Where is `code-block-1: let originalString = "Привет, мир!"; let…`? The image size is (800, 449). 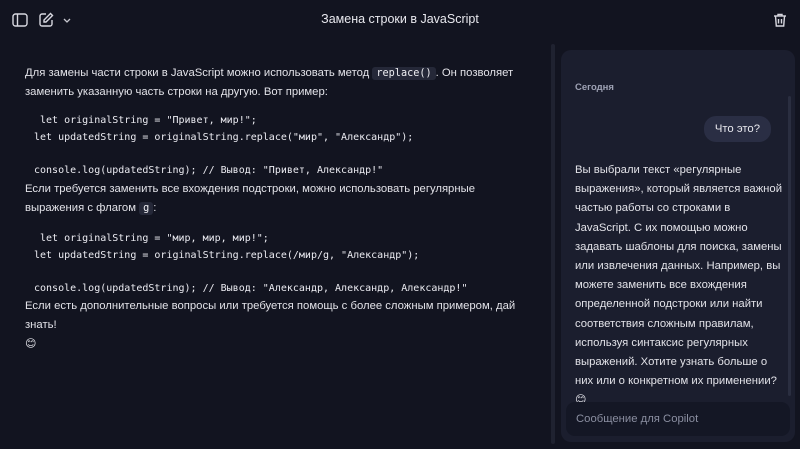 code-block-1: let originalString = "Привет, мир!"; let… is located at coordinates (223, 146).